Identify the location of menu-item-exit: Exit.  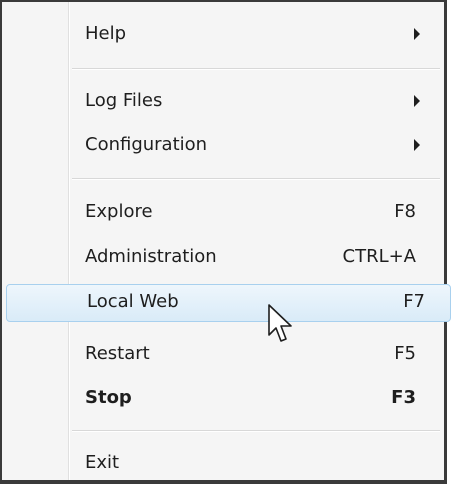
(223, 463).